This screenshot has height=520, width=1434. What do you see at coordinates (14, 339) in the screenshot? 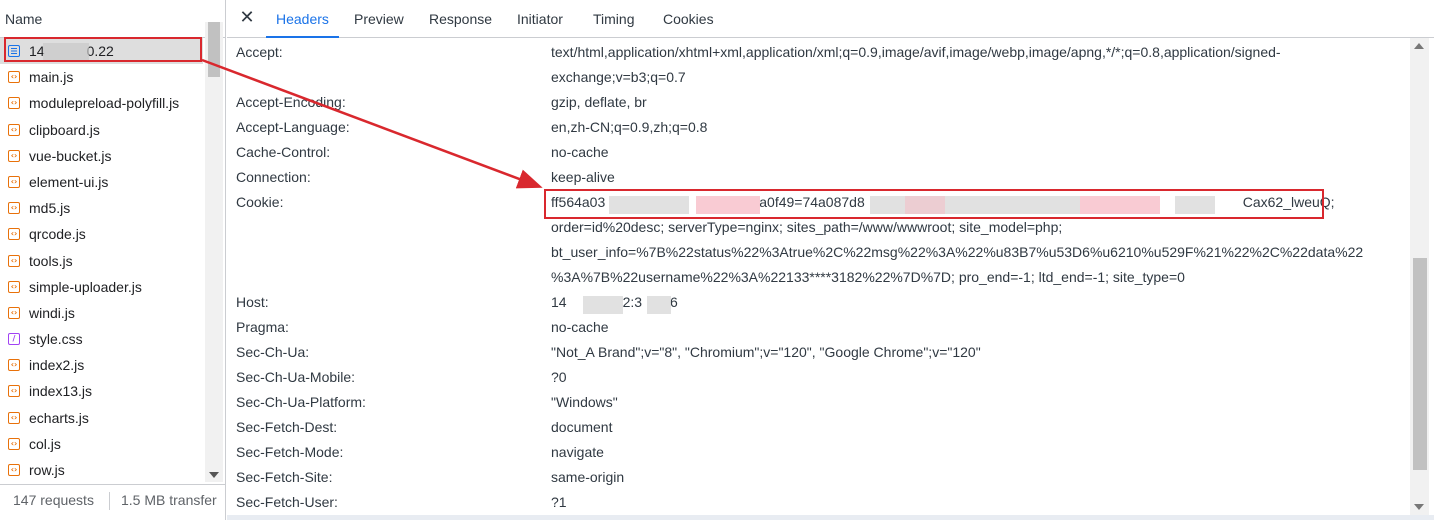
I see `stylesheet-icon: /` at bounding box center [14, 339].